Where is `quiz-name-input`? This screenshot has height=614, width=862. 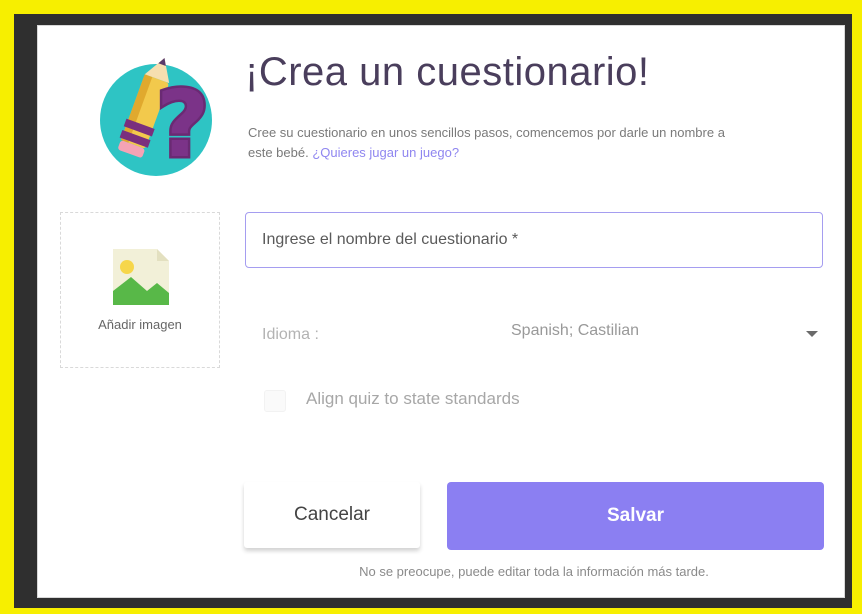 quiz-name-input is located at coordinates (534, 240).